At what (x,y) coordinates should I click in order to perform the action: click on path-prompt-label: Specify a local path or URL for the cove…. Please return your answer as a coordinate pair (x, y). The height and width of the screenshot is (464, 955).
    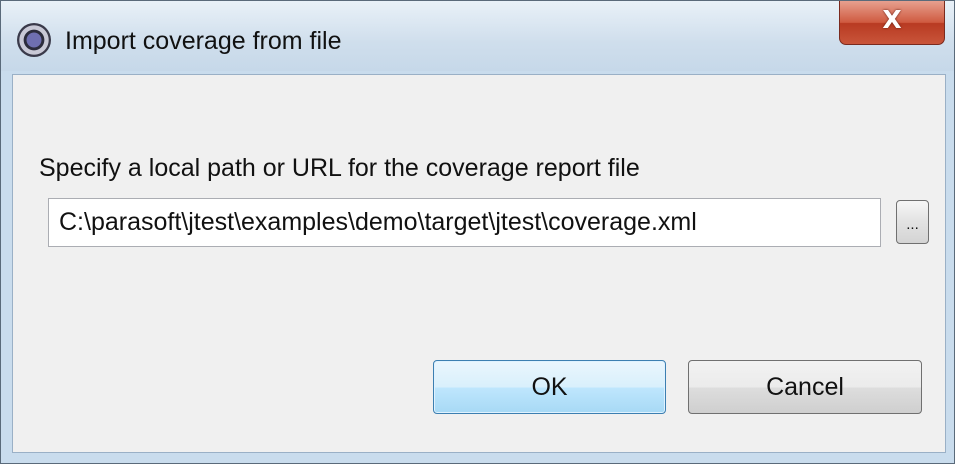
    Looking at the image, I should click on (339, 168).